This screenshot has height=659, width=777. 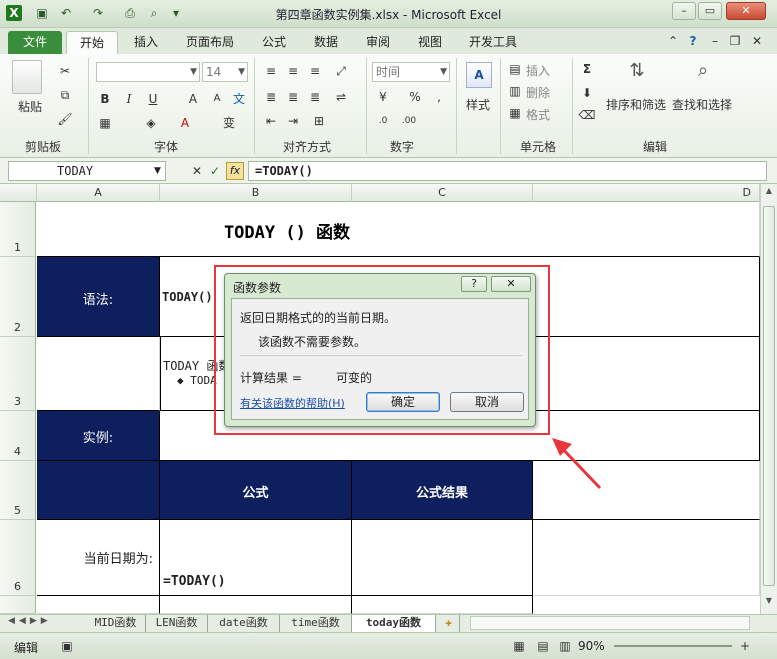 I want to click on formula-input: =TODAY(), so click(x=507, y=171).